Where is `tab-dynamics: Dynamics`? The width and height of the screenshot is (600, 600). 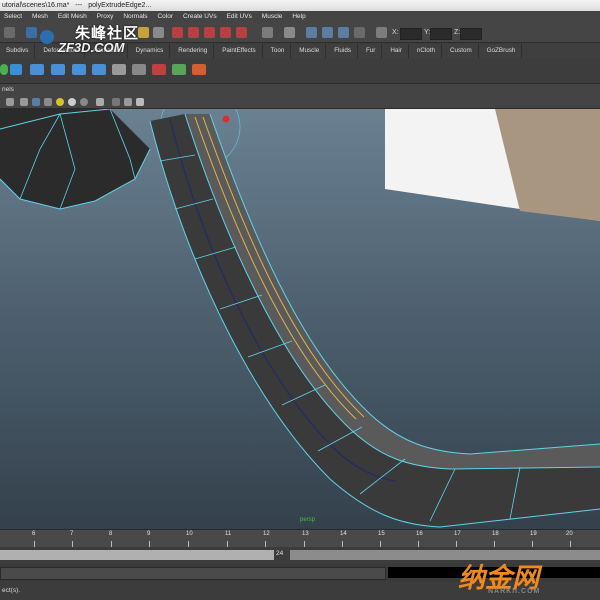 tab-dynamics: Dynamics is located at coordinates (150, 51).